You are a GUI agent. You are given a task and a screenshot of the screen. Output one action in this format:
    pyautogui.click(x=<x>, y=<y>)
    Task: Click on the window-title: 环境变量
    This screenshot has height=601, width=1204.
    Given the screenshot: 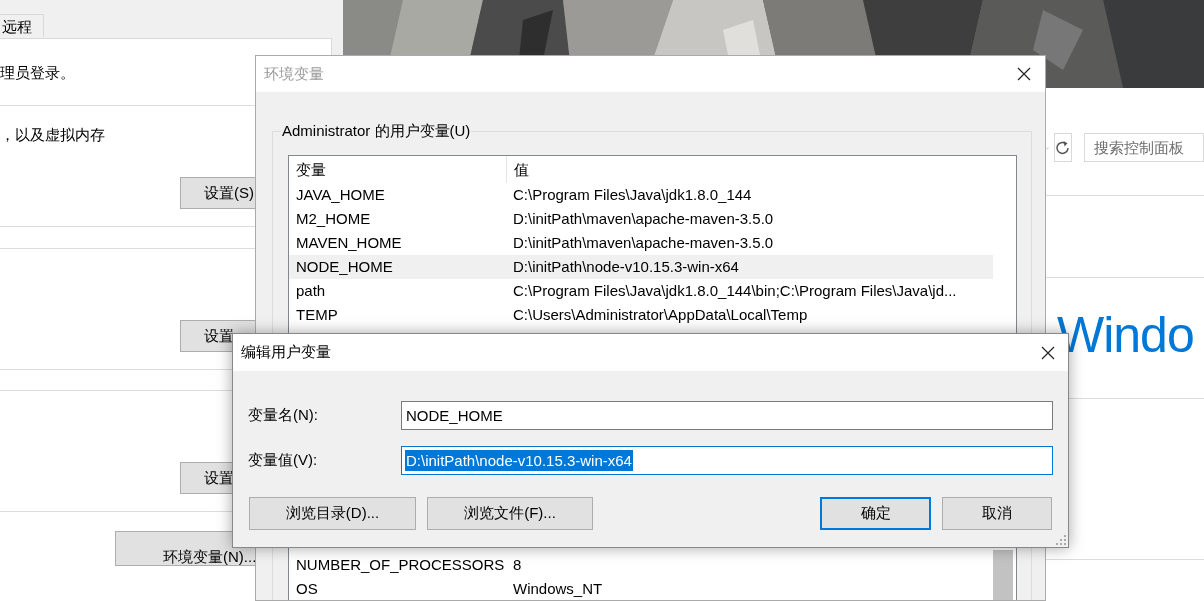 What is the action you would take?
    pyautogui.click(x=294, y=74)
    